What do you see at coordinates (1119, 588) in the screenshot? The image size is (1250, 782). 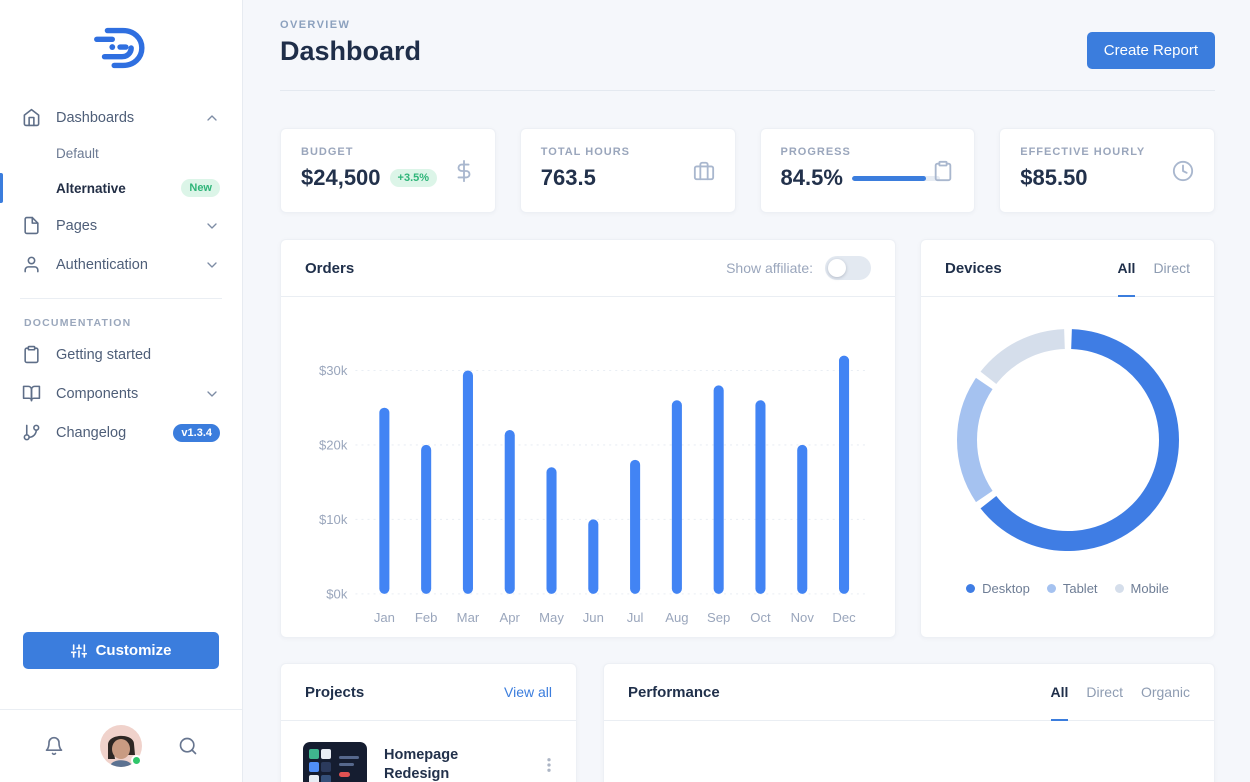 I see `mobile-dot-icon` at bounding box center [1119, 588].